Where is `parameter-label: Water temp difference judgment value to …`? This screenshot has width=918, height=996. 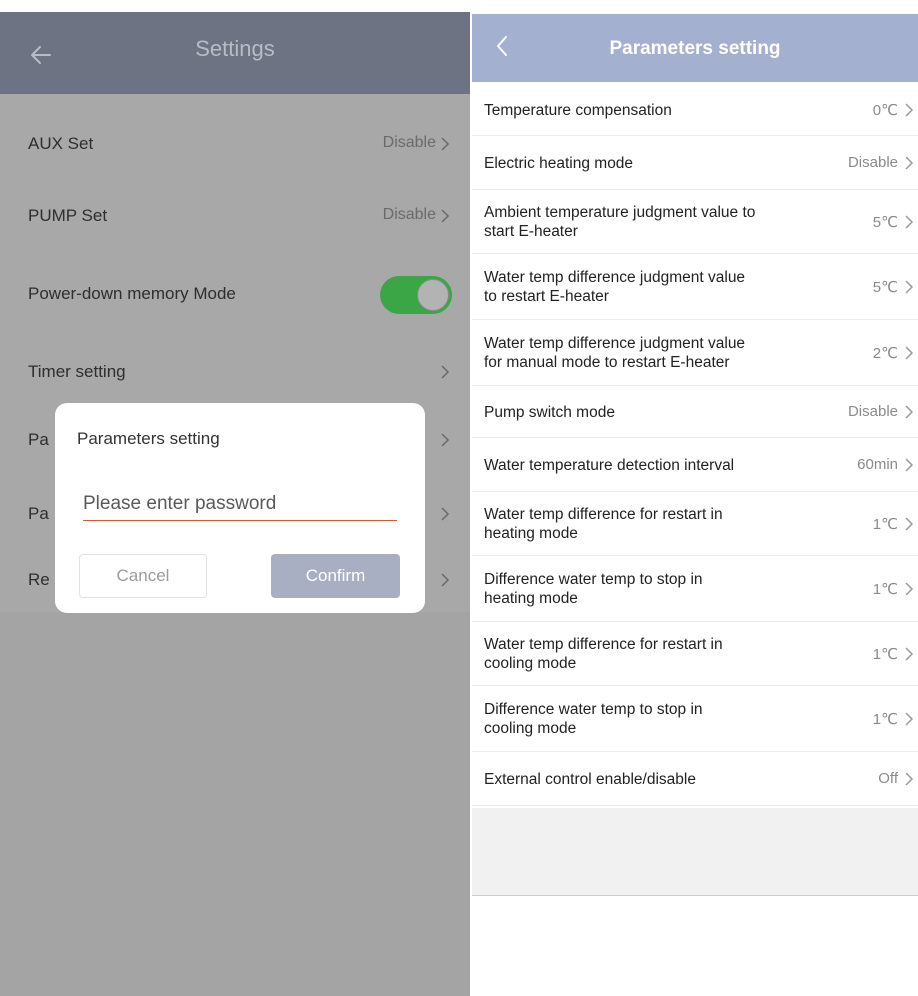 parameter-label: Water temp difference judgment value to … is located at coordinates (615, 287).